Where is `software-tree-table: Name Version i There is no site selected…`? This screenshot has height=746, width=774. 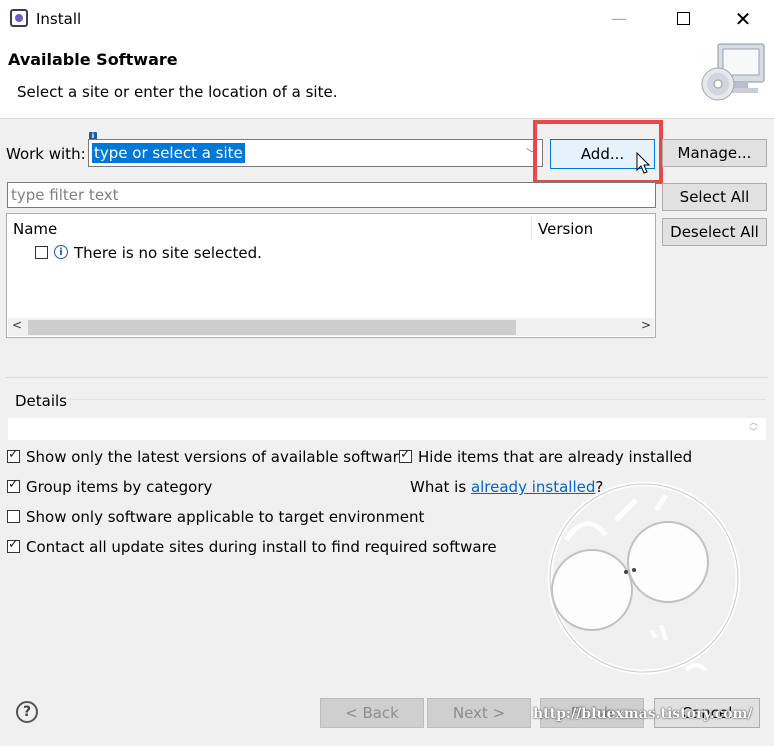 software-tree-table: Name Version i There is no site selected… is located at coordinates (331, 275).